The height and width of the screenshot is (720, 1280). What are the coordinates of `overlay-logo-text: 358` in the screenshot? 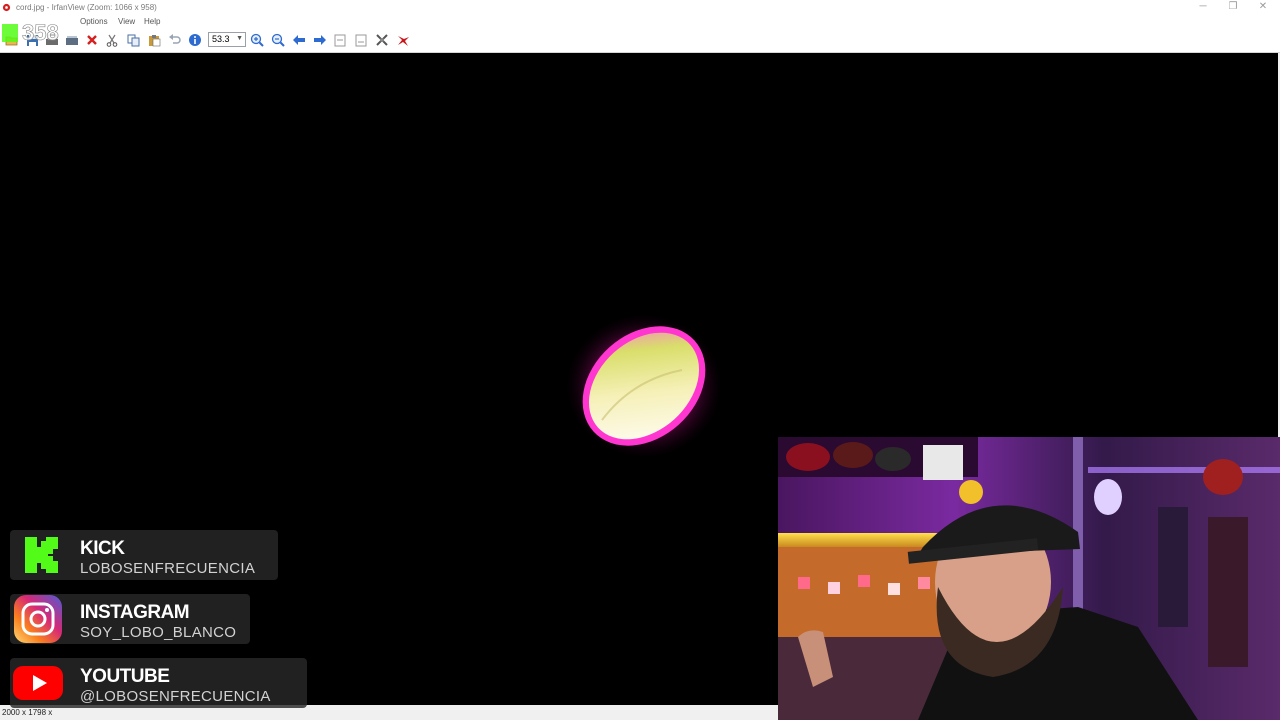 It's located at (40, 32).